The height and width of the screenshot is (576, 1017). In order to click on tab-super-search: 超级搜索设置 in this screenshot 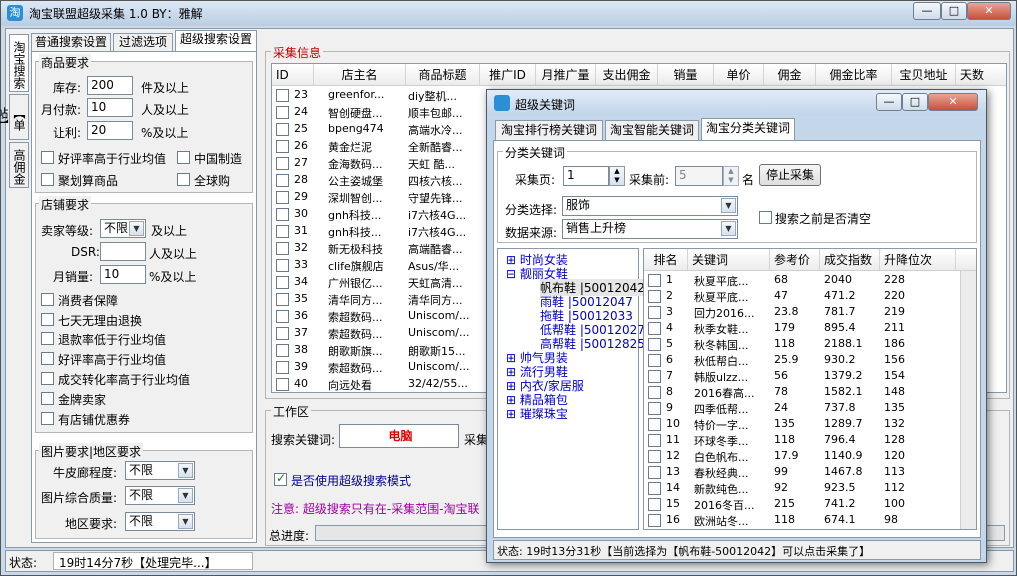, I will do `click(216, 40)`.